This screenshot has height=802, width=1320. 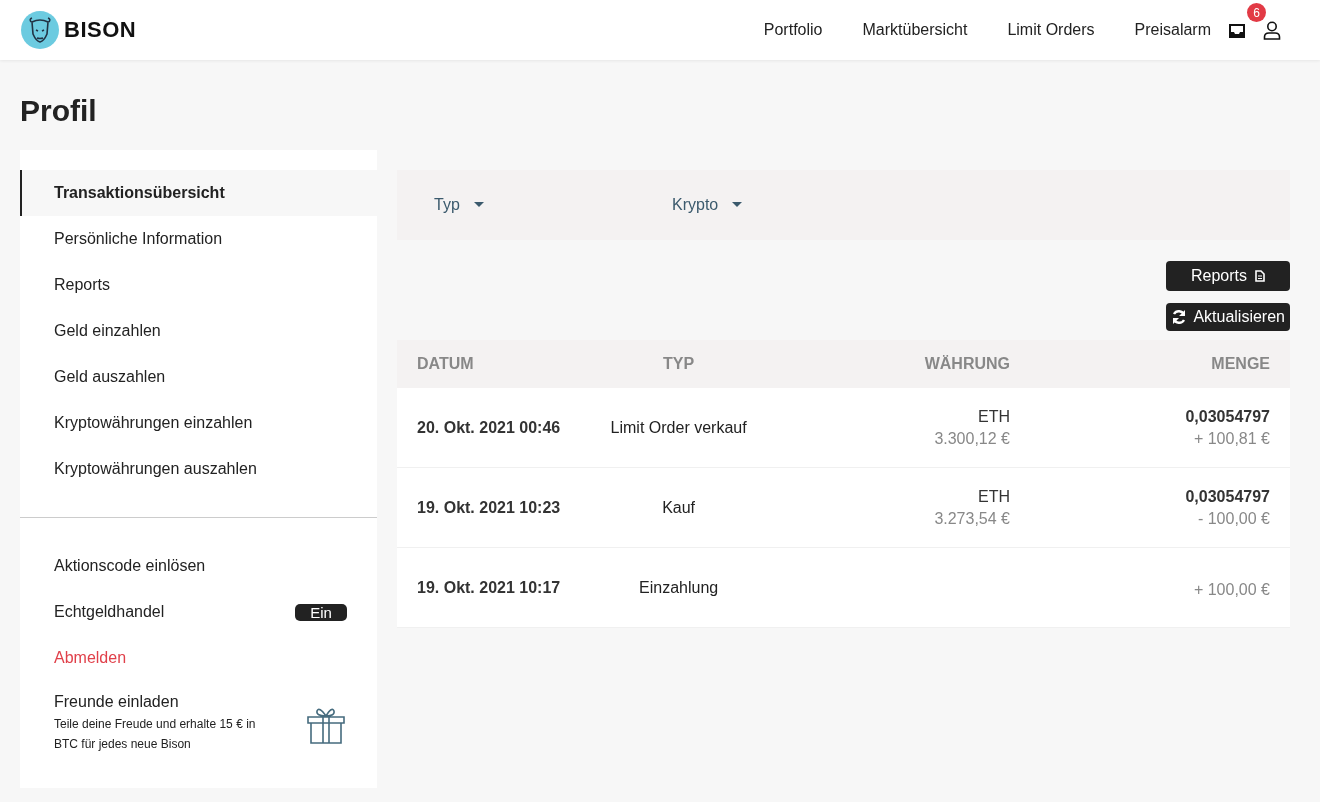 What do you see at coordinates (1260, 276) in the screenshot?
I see `document-icon` at bounding box center [1260, 276].